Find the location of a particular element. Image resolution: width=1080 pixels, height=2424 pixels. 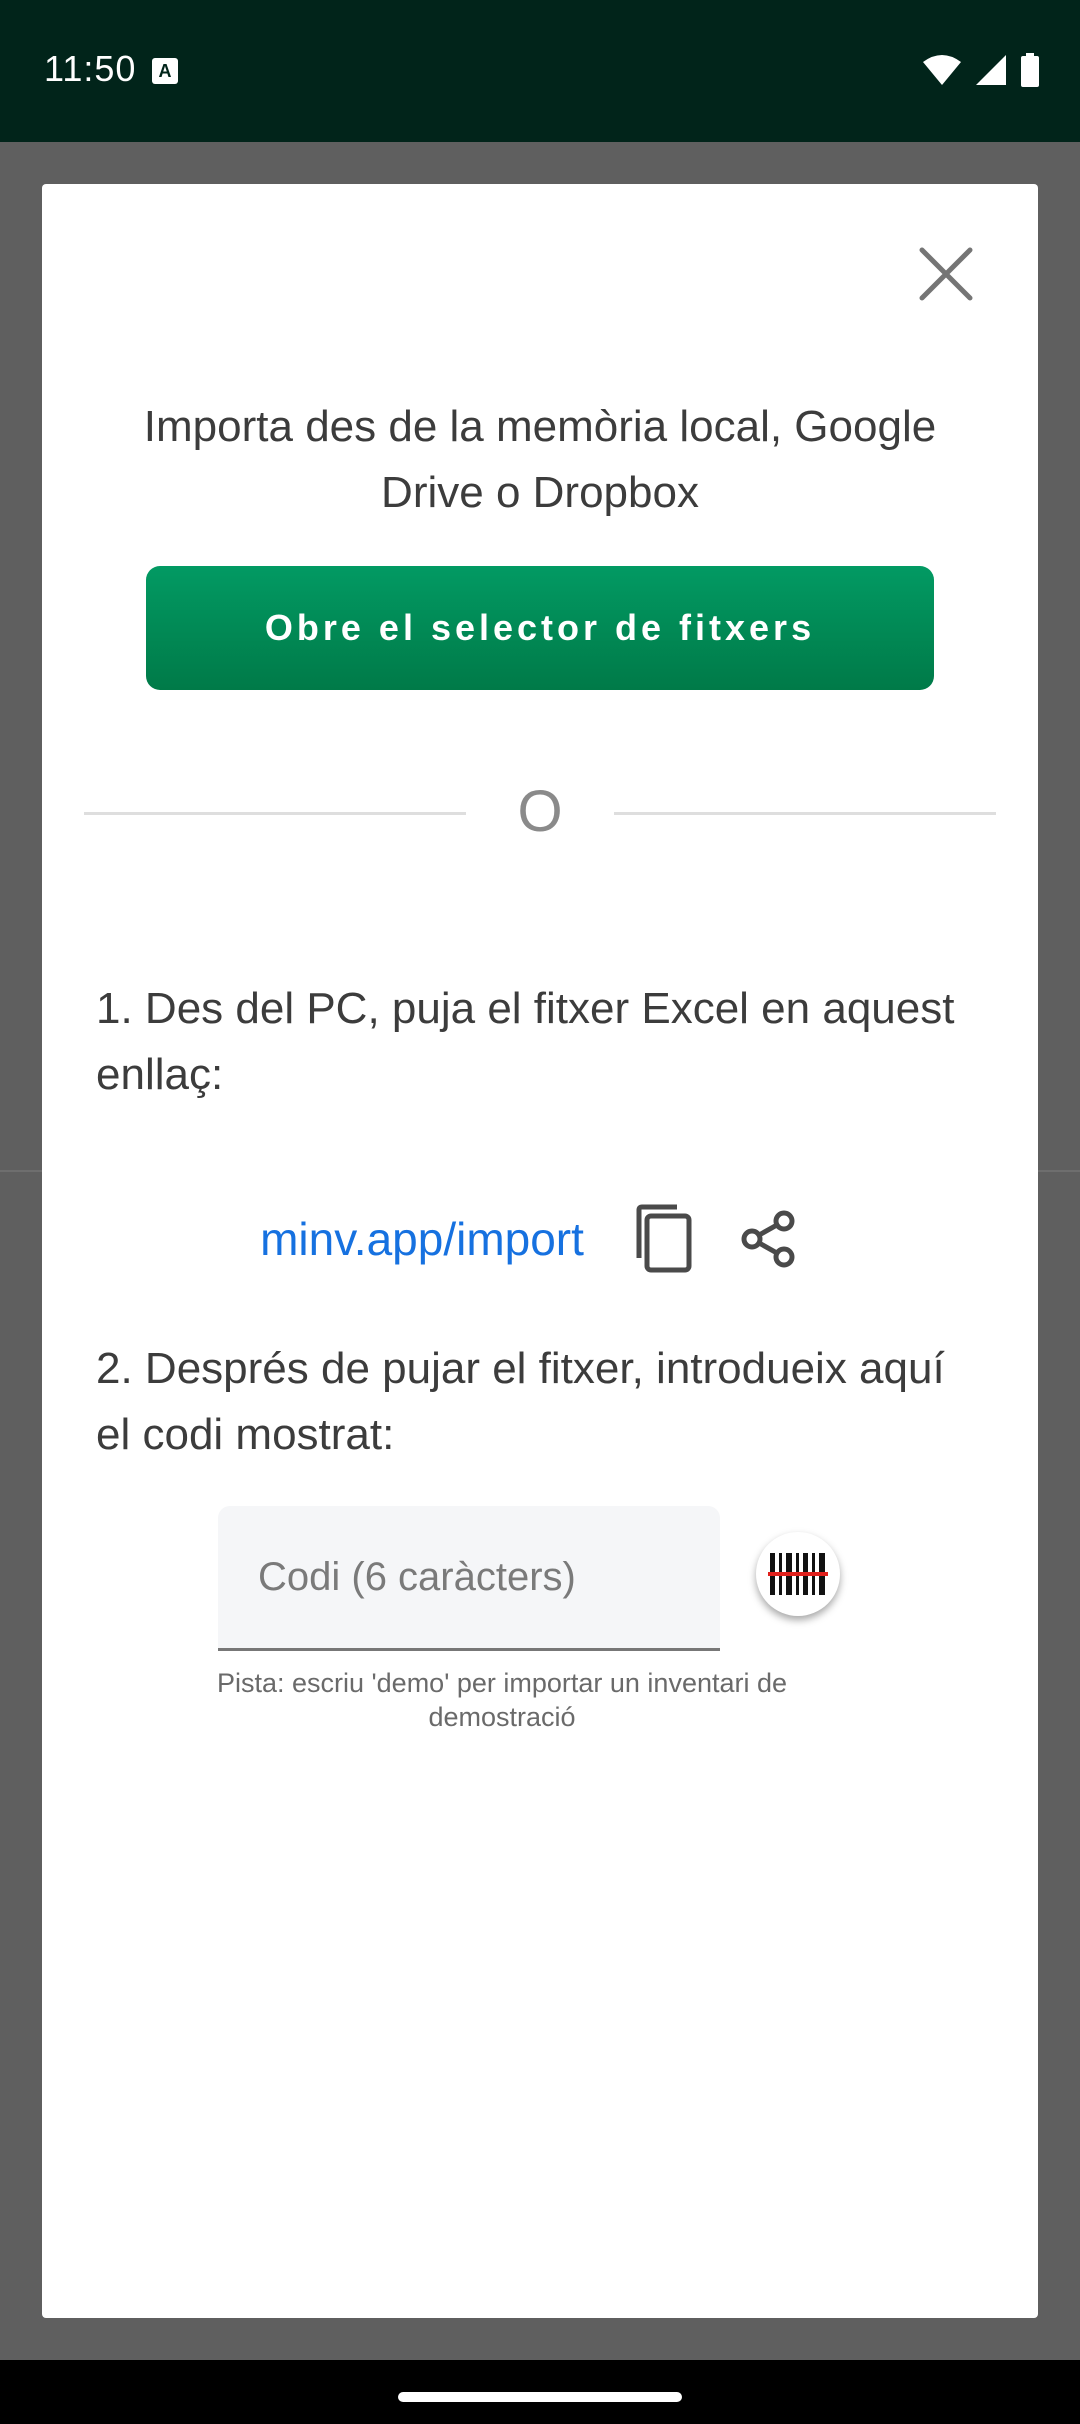

open-file-picker-button: Obre el selector de fitxers is located at coordinates (540, 628).